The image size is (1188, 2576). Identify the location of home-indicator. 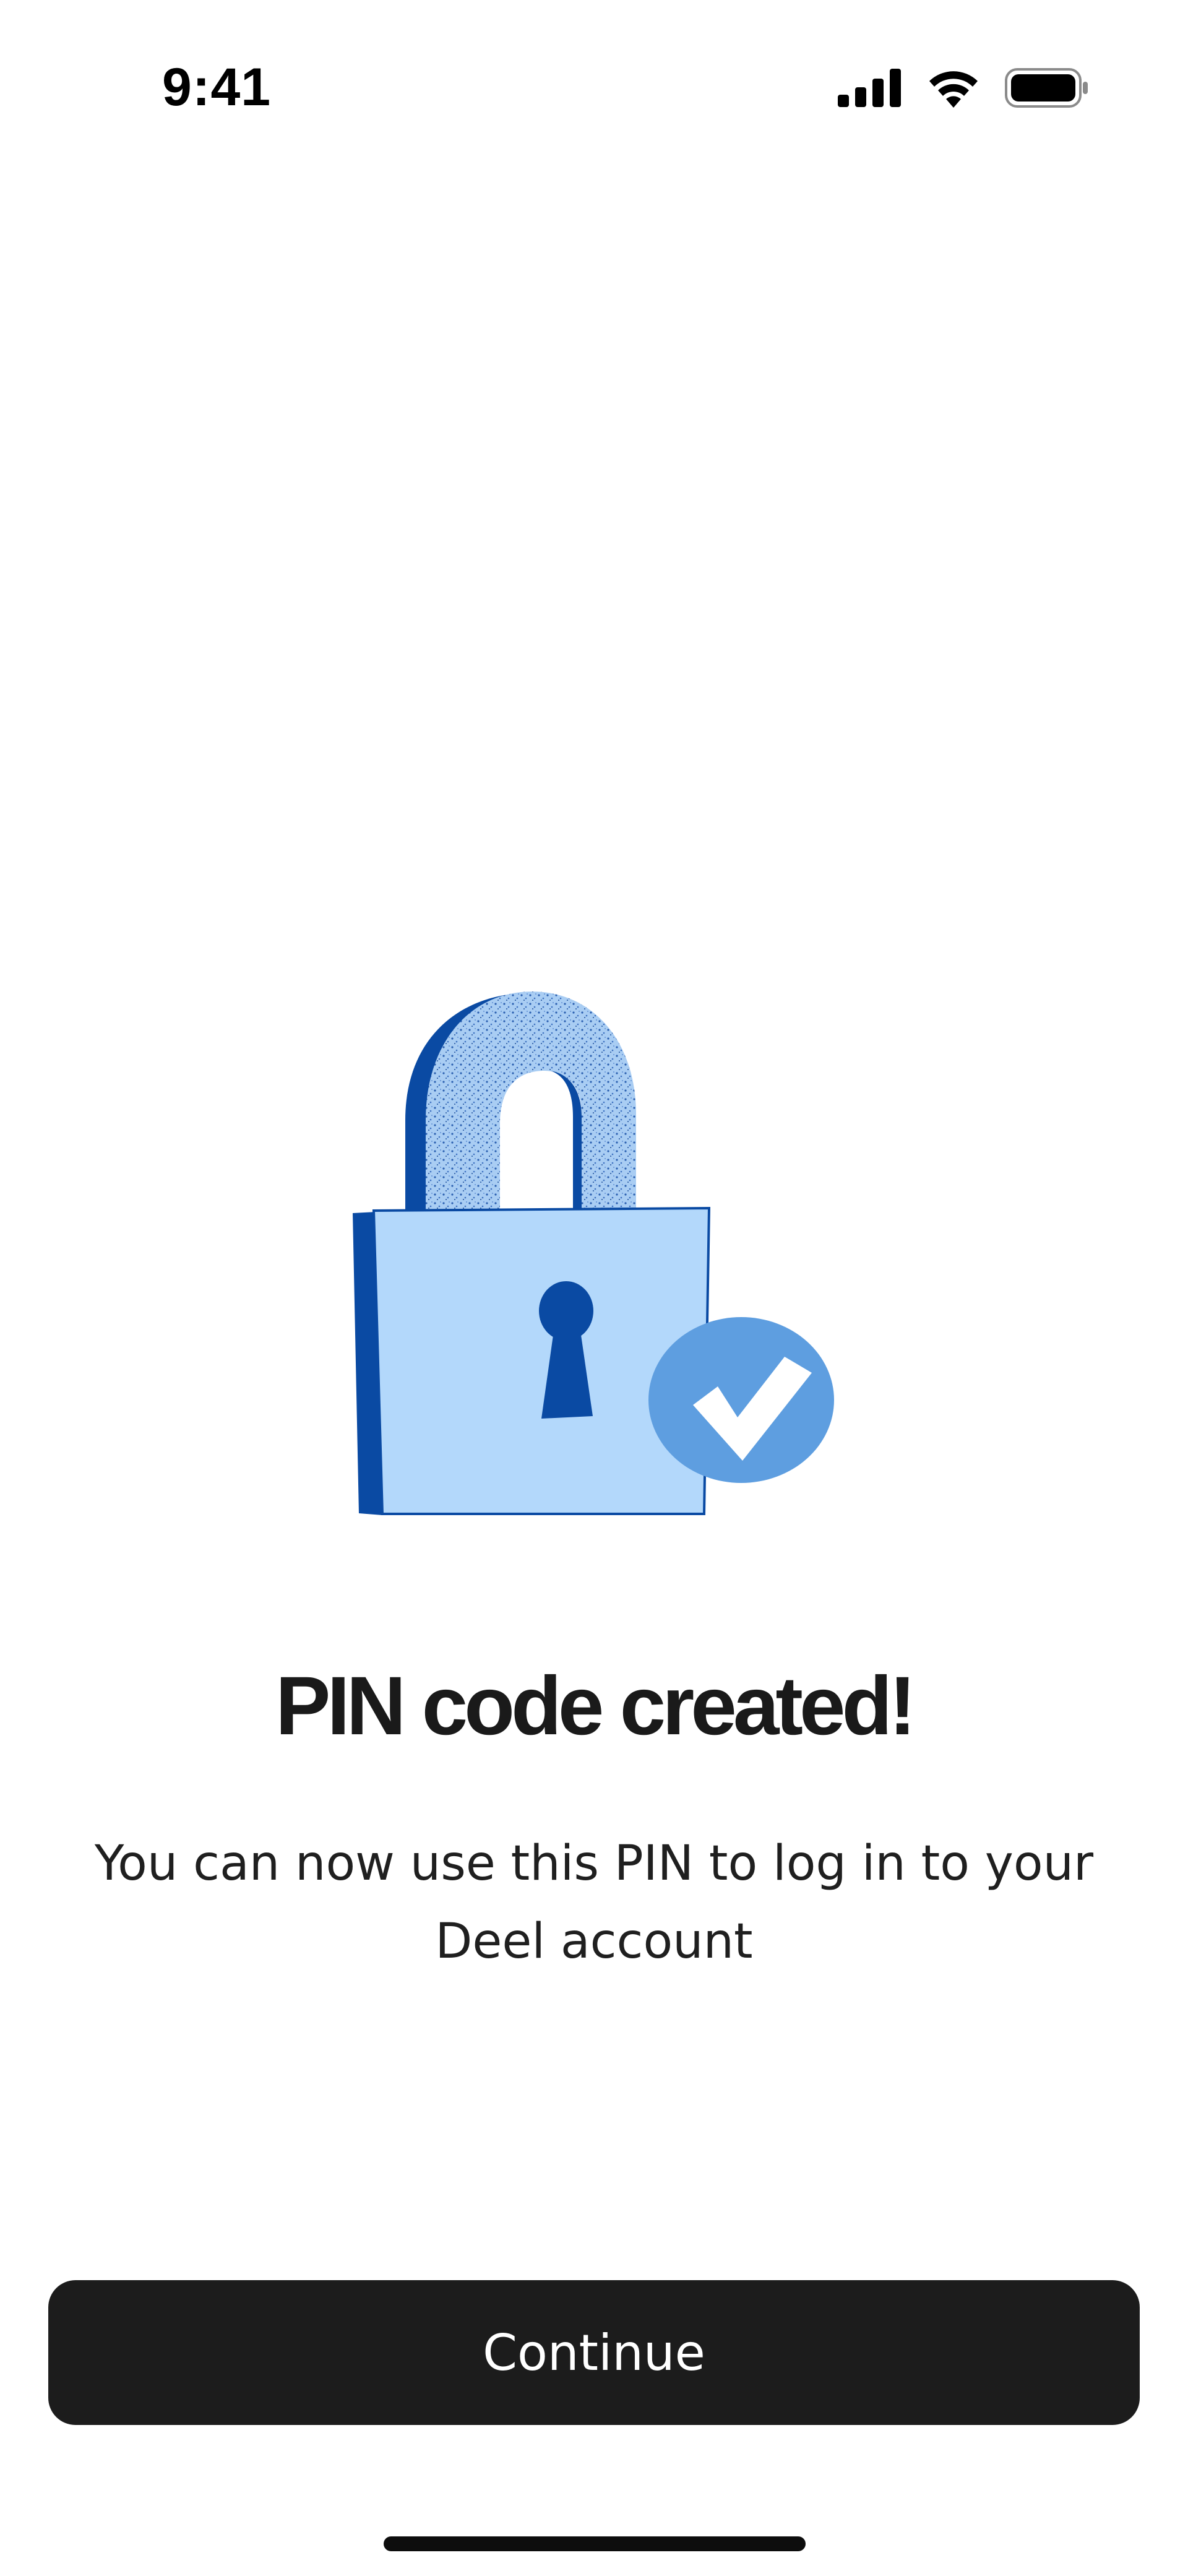
(595, 2543).